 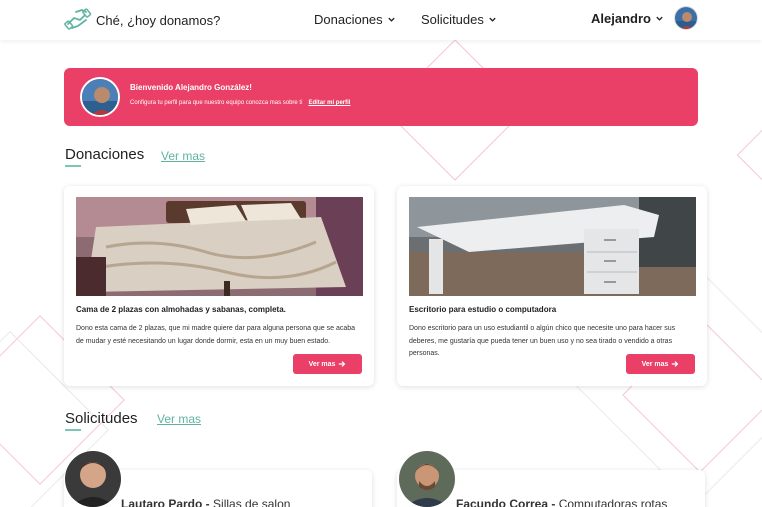 I want to click on requested-item: Computadoras rotas, so click(x=613, y=502).